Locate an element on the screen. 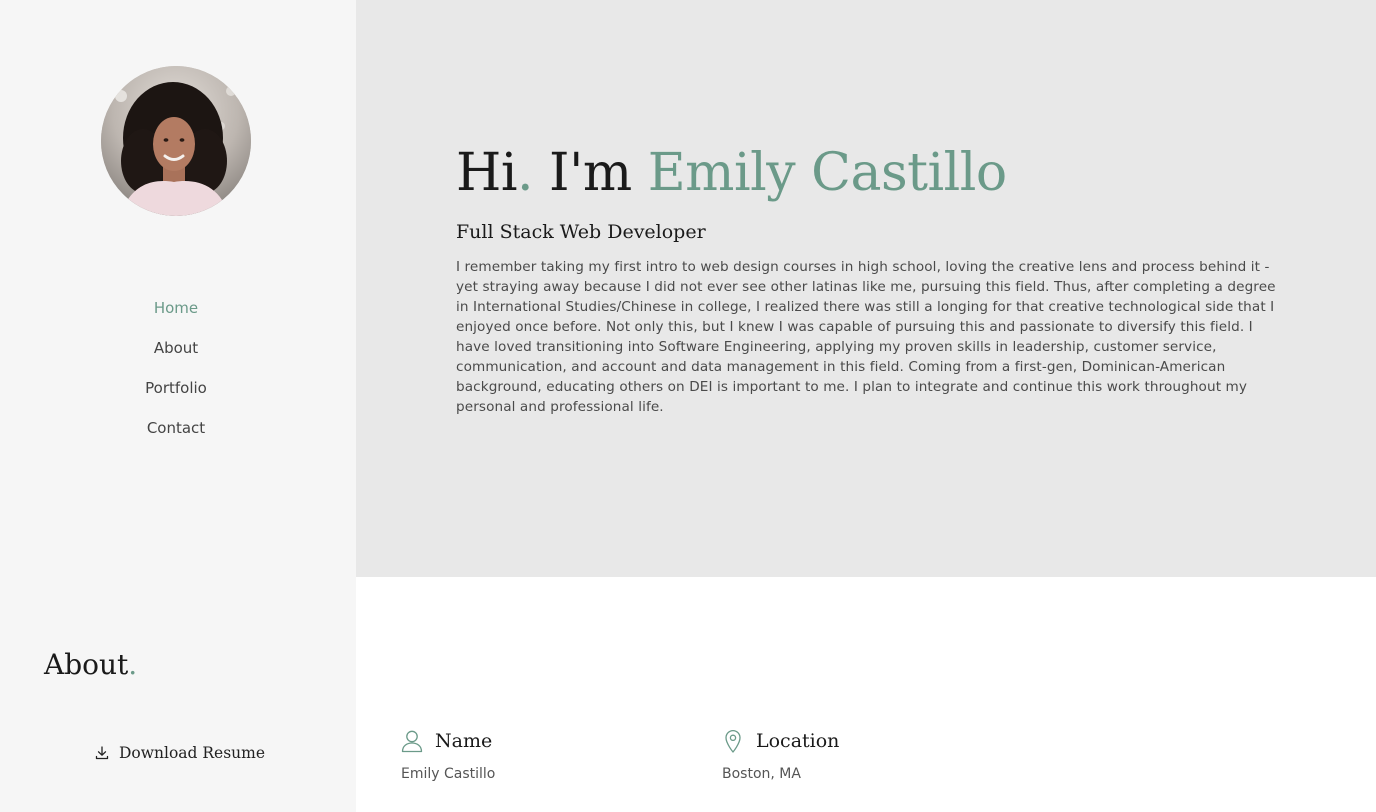  about-location-label: Location is located at coordinates (798, 741).